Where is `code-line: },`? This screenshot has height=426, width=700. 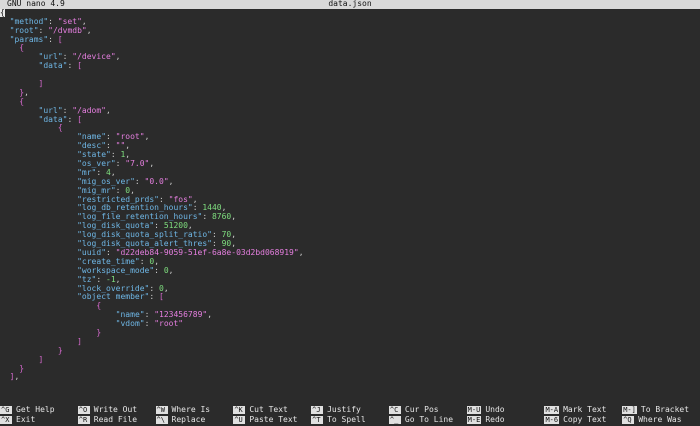 code-line: }, is located at coordinates (350, 93).